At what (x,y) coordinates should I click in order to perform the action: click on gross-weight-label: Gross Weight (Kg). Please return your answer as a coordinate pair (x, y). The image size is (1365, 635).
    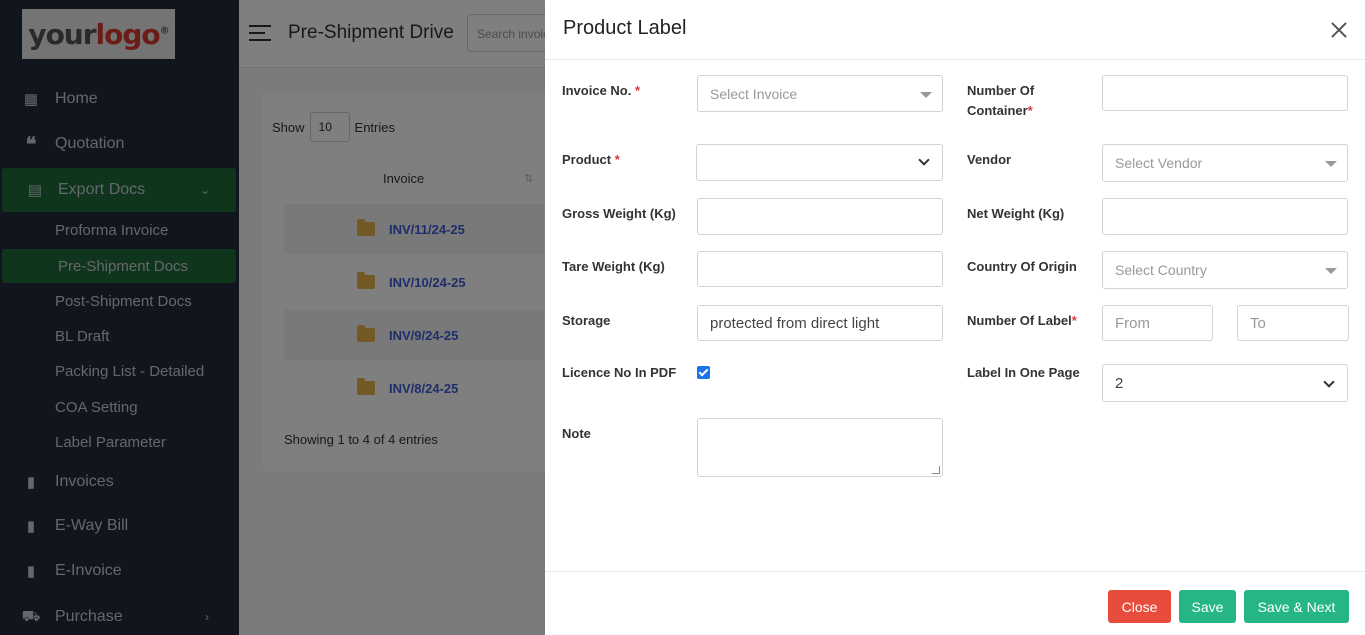
    Looking at the image, I should click on (619, 213).